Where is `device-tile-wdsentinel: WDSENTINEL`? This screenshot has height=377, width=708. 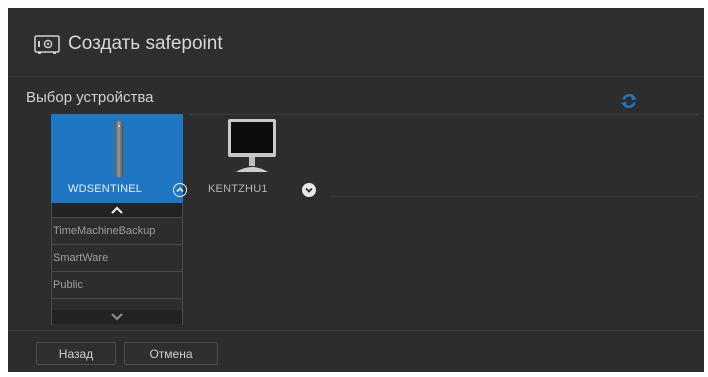
device-tile-wdsentinel: WDSENTINEL is located at coordinates (119, 158).